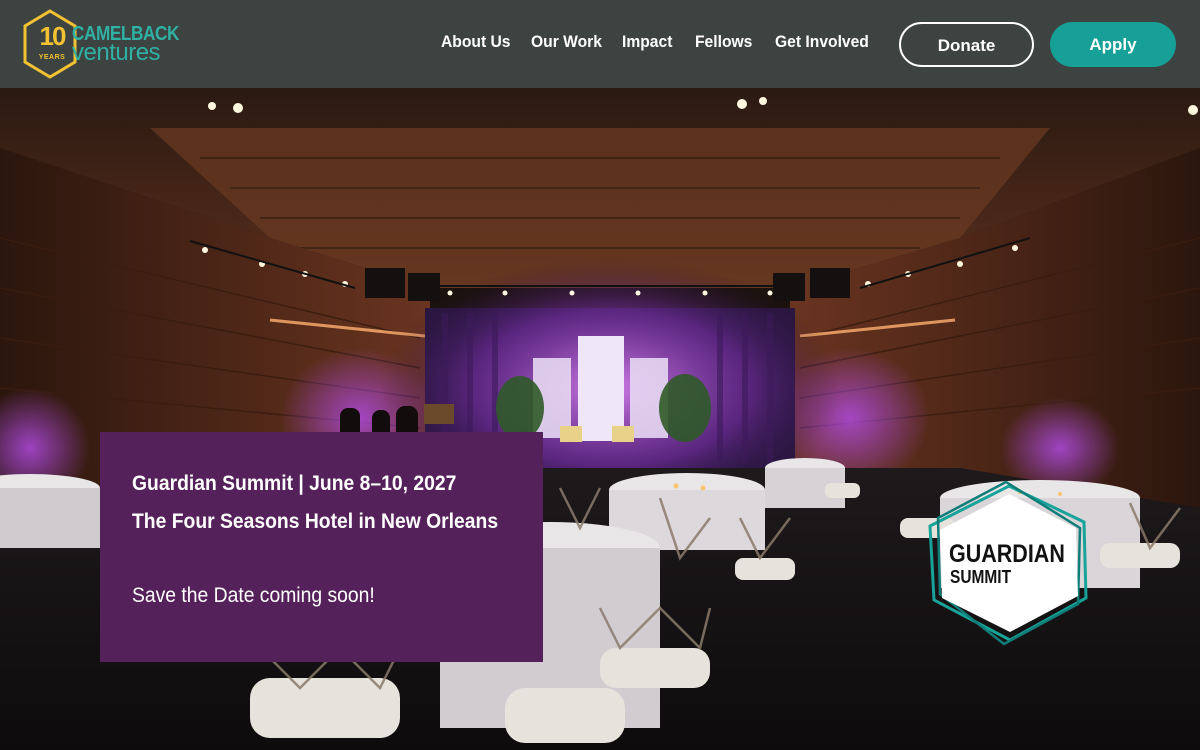 This screenshot has width=1200, height=750. What do you see at coordinates (476, 42) in the screenshot?
I see `nav-about-us: About Us` at bounding box center [476, 42].